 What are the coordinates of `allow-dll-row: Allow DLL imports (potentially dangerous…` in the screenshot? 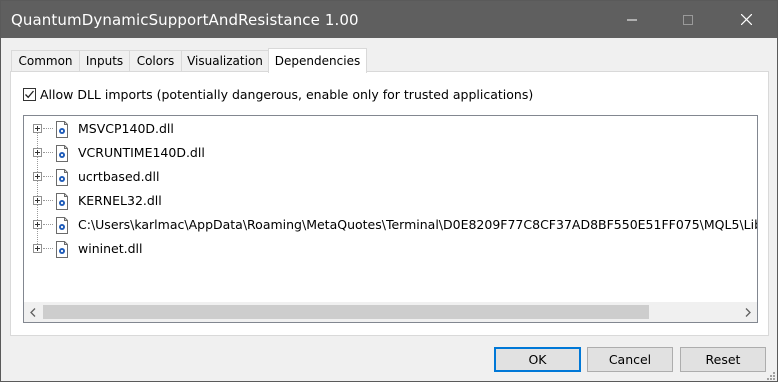 It's located at (278, 94).